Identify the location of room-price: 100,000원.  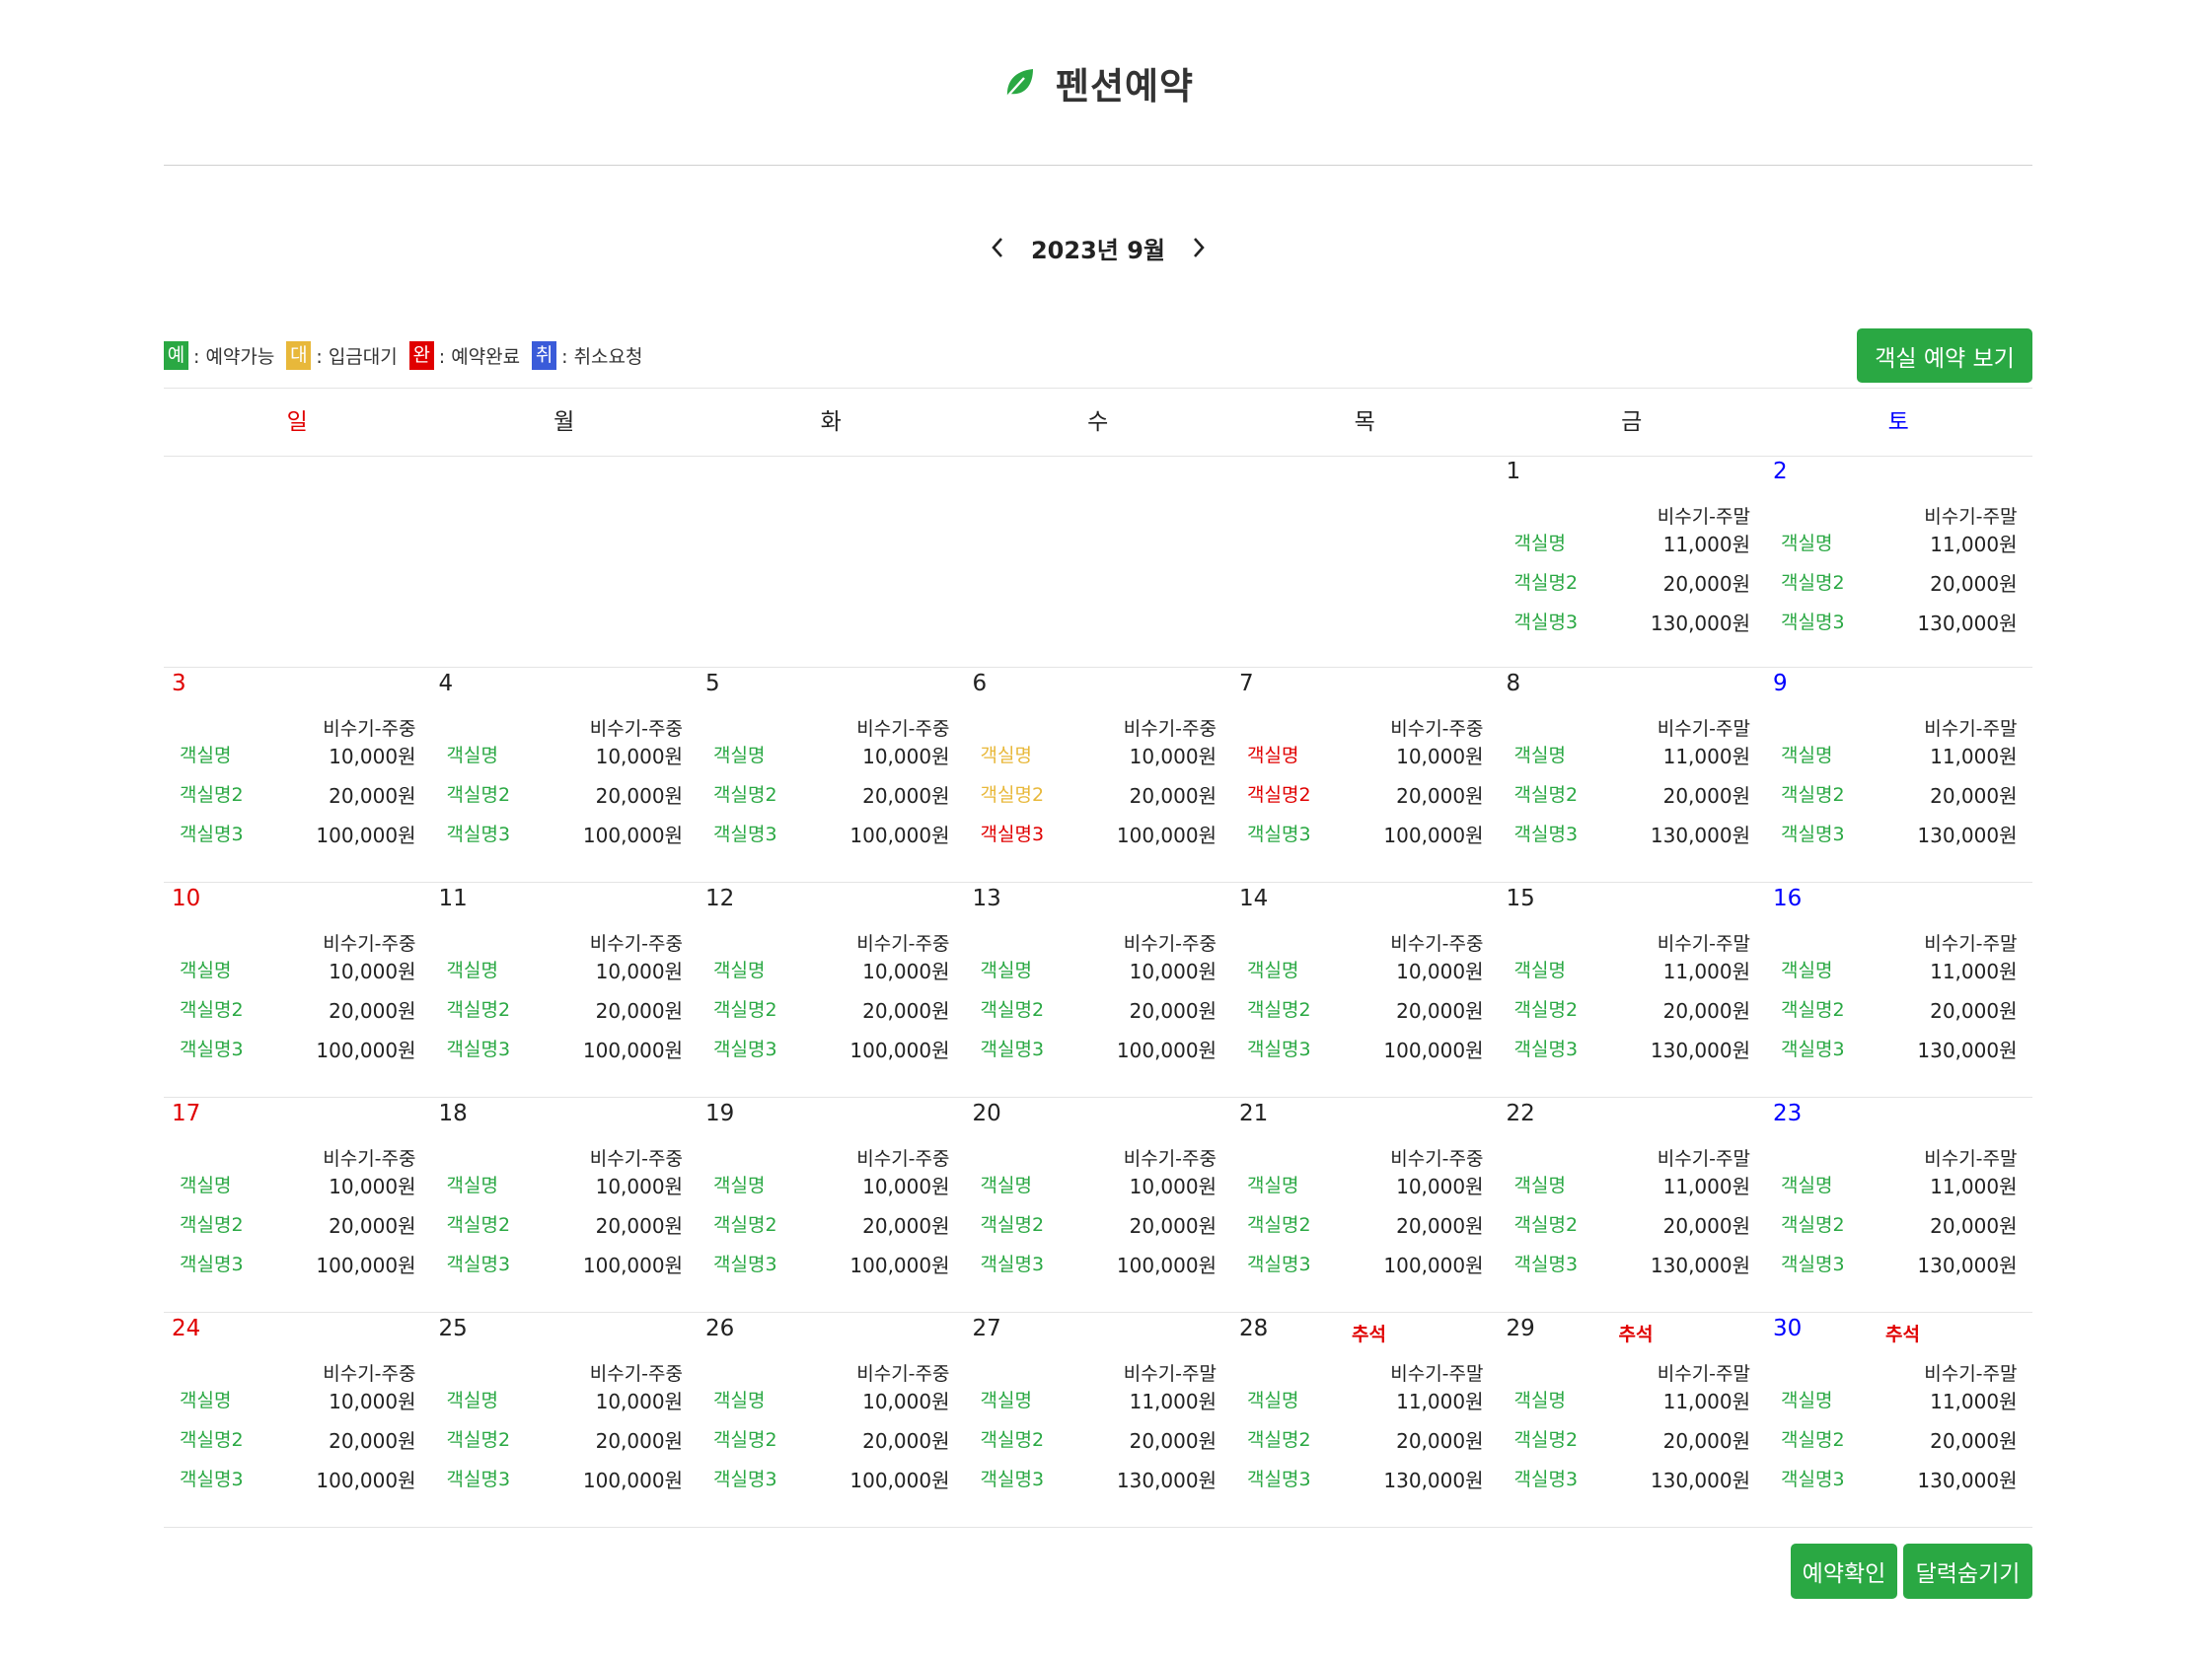
(1166, 1265).